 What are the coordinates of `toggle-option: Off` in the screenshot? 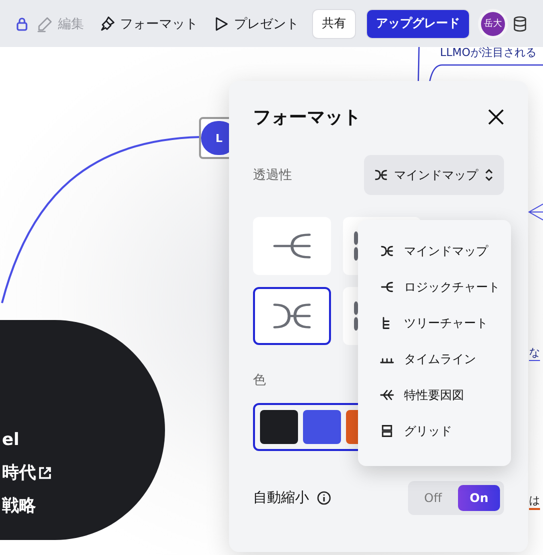 It's located at (433, 498).